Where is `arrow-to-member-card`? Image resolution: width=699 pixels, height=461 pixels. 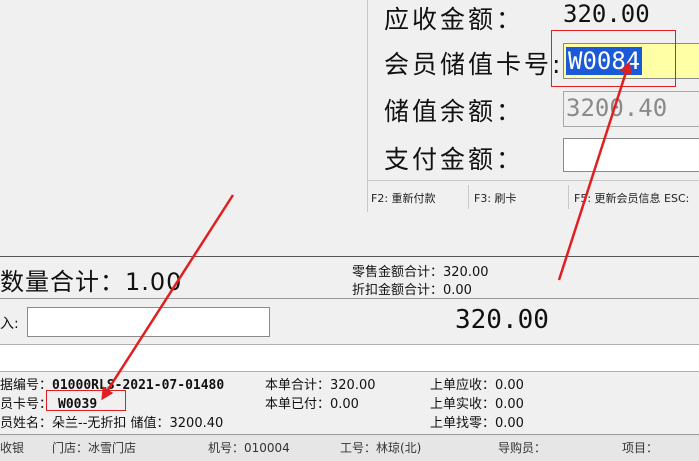 arrow-to-member-card is located at coordinates (594, 171).